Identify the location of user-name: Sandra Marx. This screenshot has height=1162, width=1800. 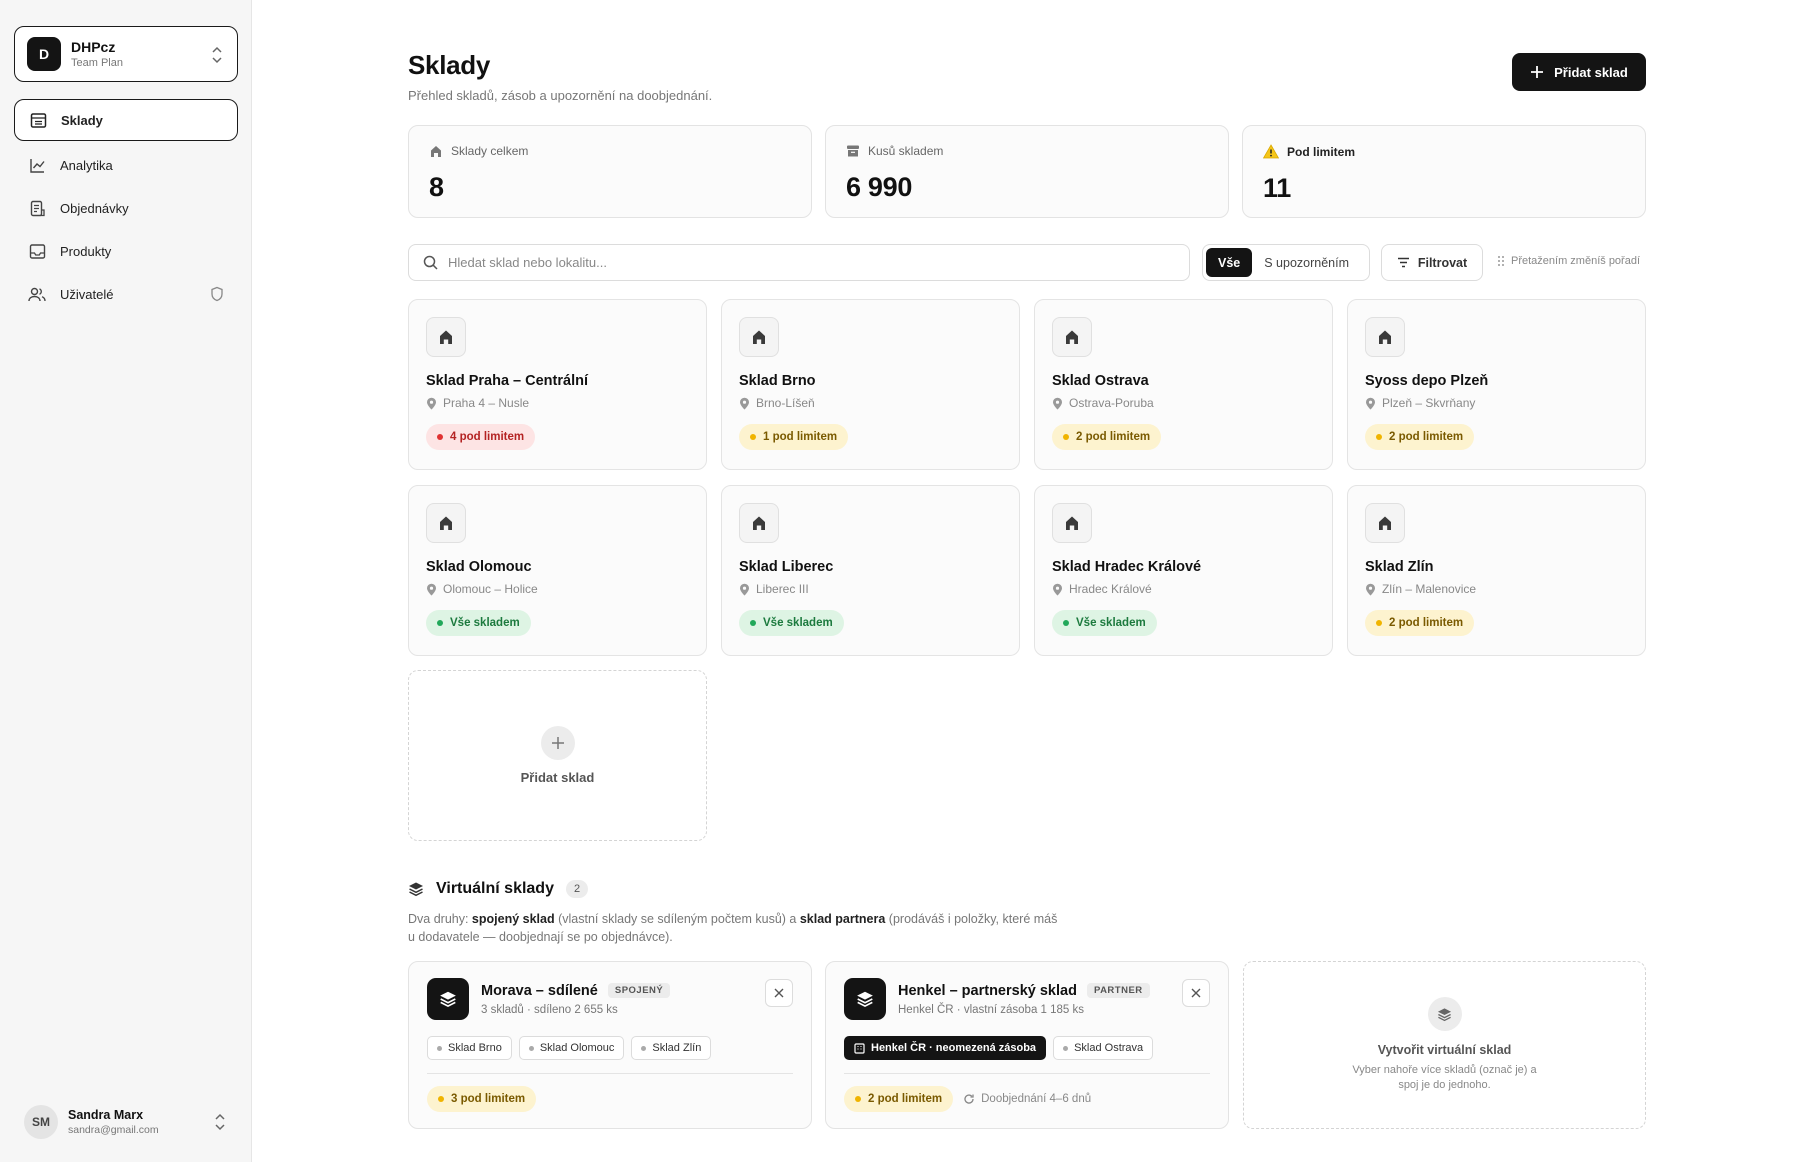
(106, 1115).